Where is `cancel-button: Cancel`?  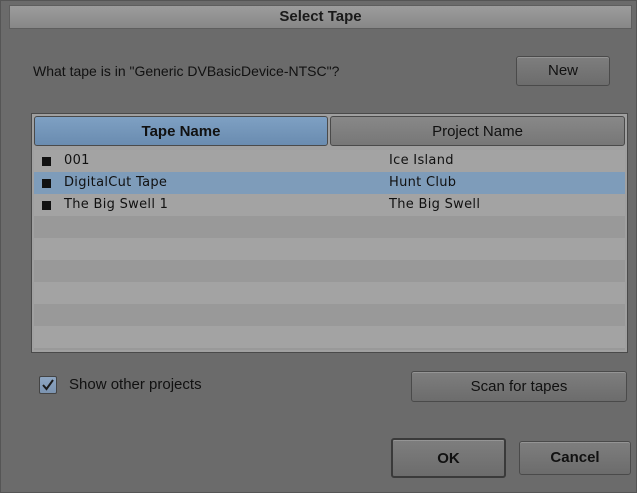 cancel-button: Cancel is located at coordinates (575, 458).